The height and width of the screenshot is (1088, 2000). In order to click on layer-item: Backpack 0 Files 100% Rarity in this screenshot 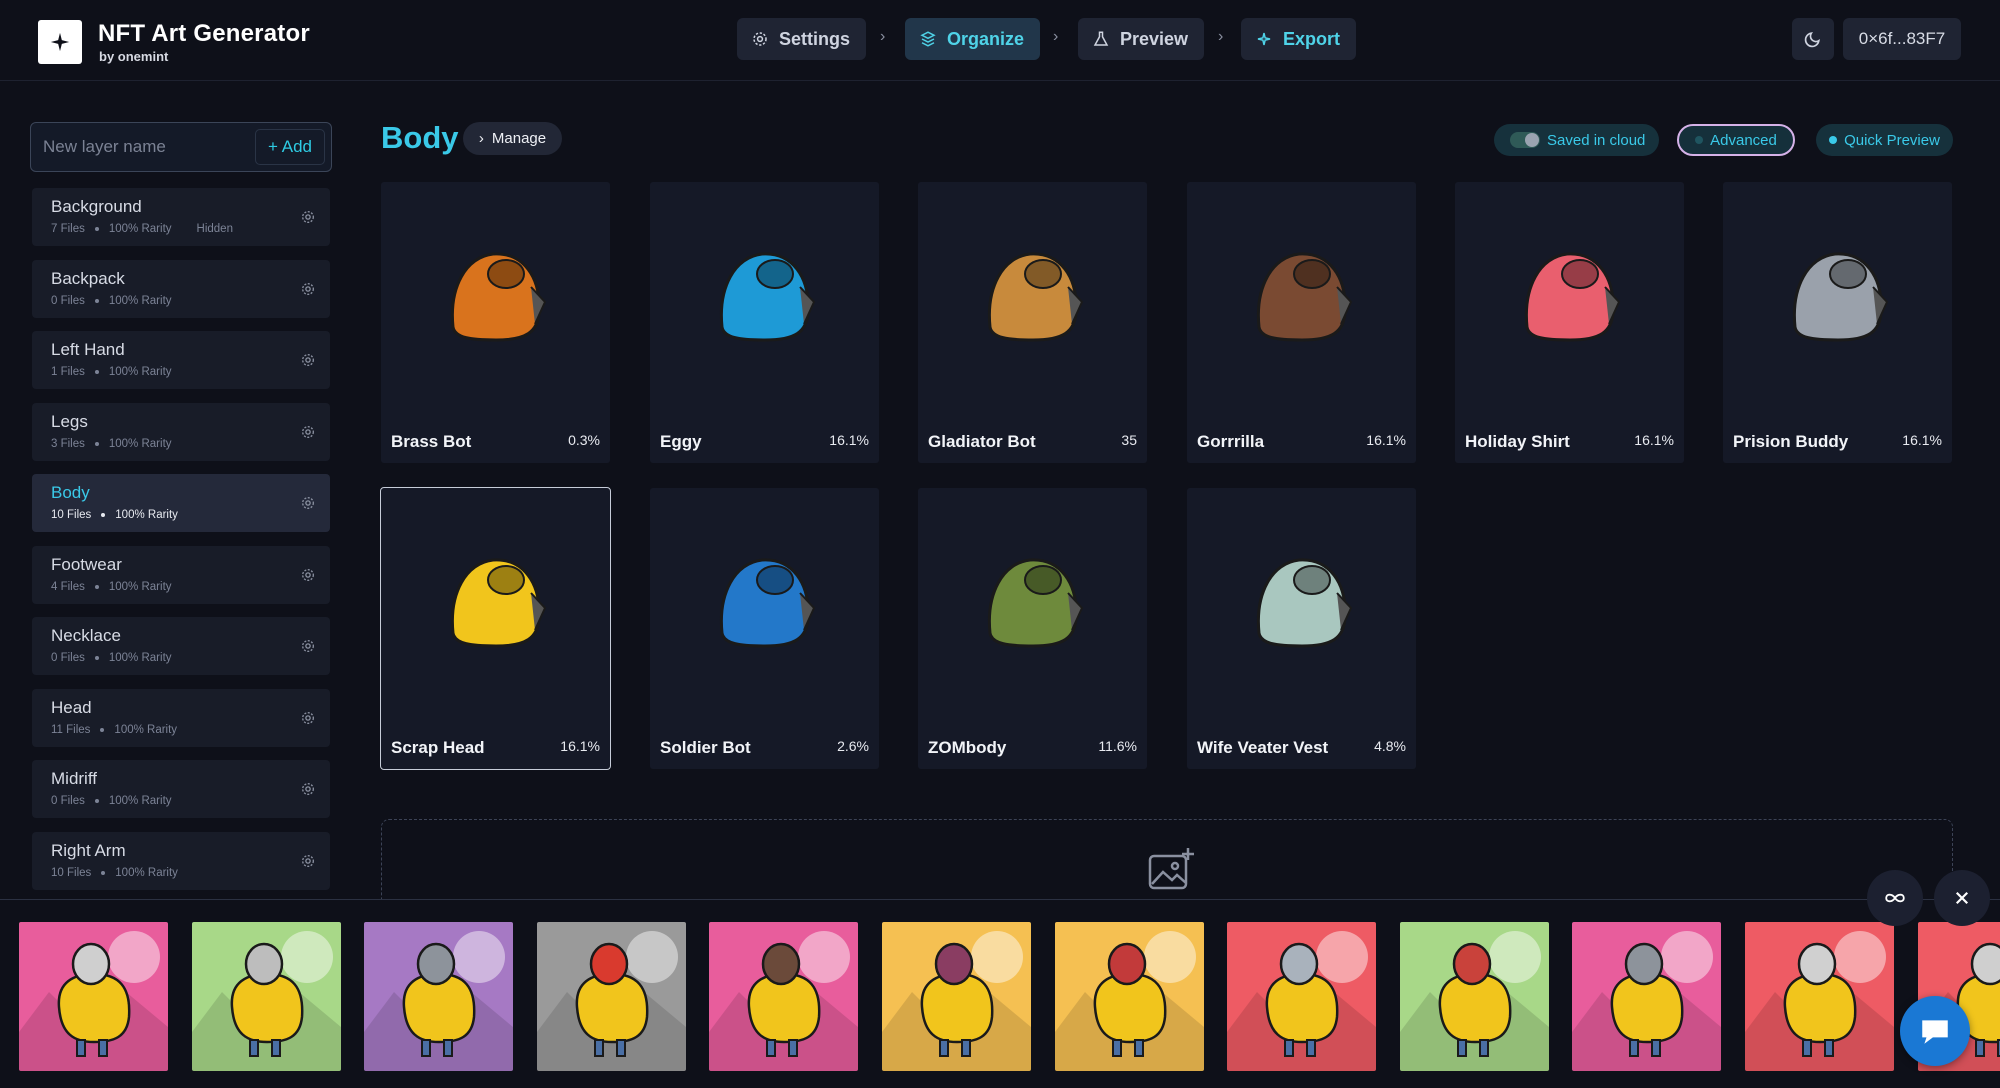, I will do `click(181, 288)`.